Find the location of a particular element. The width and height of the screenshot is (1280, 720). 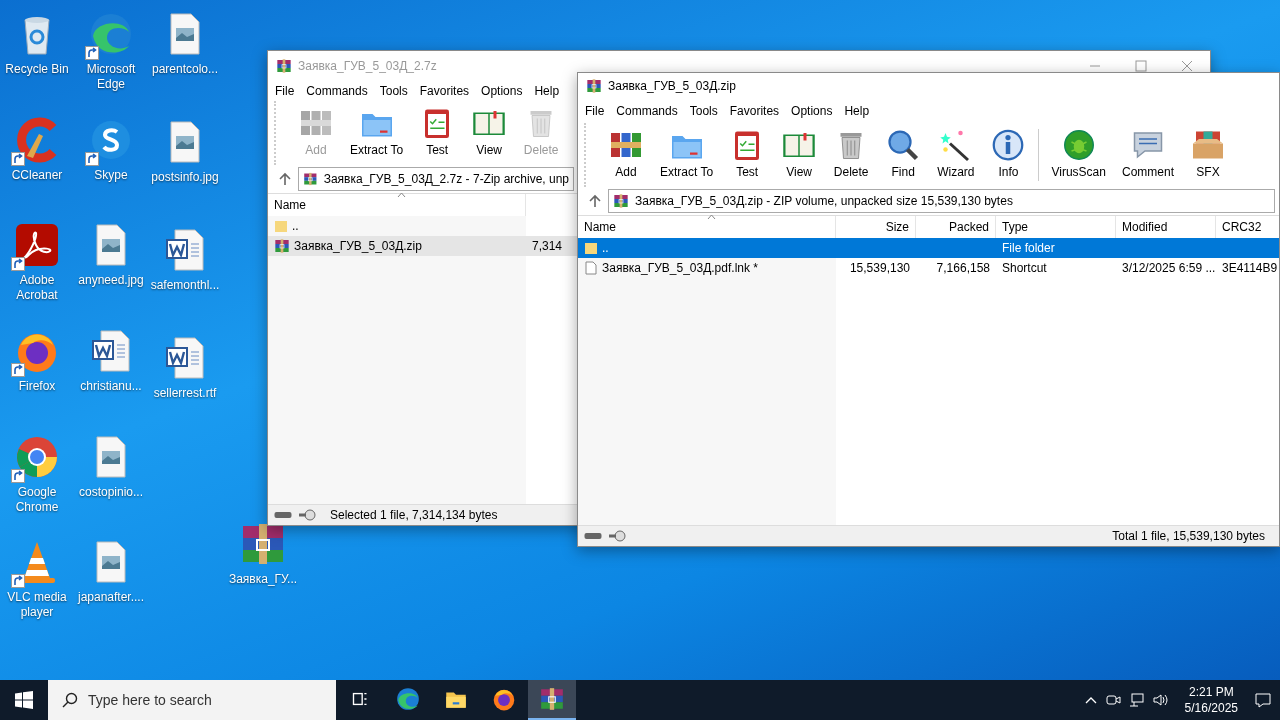

file-row: Заявка_ГУВ_5_03Д.pdf.lnk * 15,539,130 7,166,158 Shortcut 3/12/2025 6:59 ... 3E4114B9 is located at coordinates (928, 268).